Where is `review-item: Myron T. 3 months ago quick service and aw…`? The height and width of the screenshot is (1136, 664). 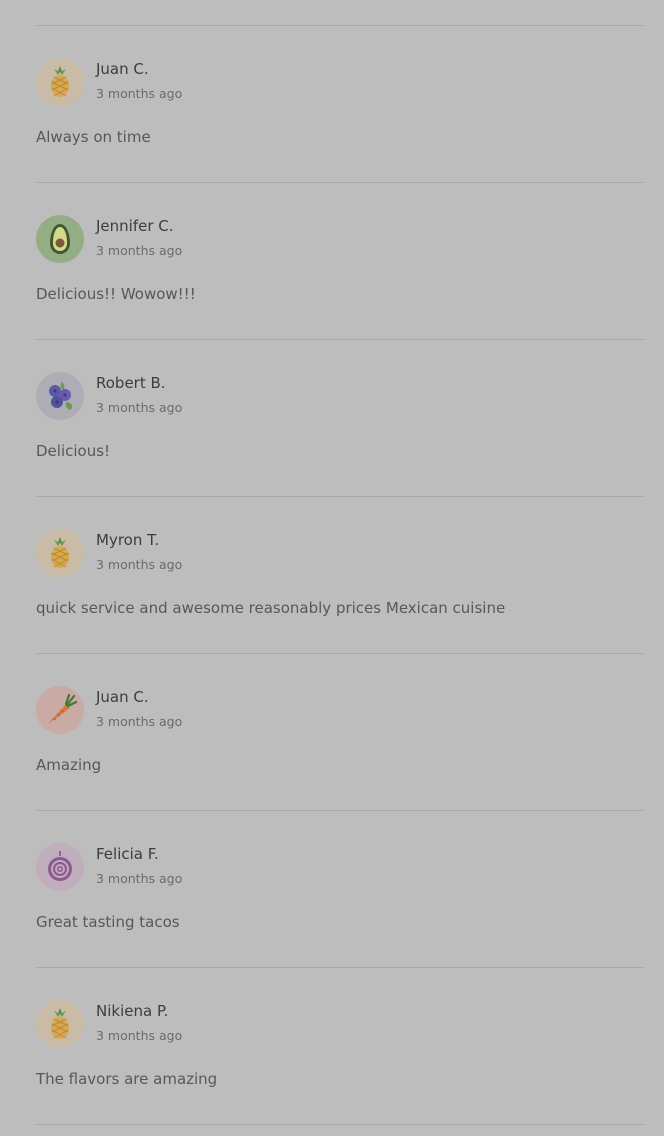 review-item: Myron T. 3 months ago quick service and aw… is located at coordinates (340, 575).